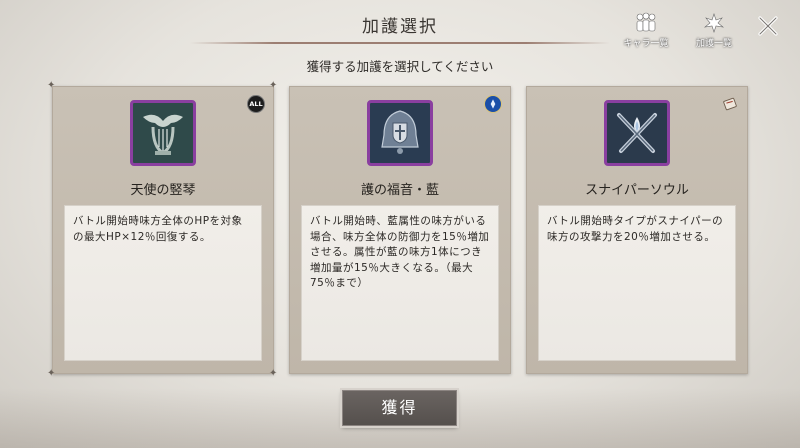 The height and width of the screenshot is (448, 800). I want to click on crossed-rifles-icon, so click(637, 133).